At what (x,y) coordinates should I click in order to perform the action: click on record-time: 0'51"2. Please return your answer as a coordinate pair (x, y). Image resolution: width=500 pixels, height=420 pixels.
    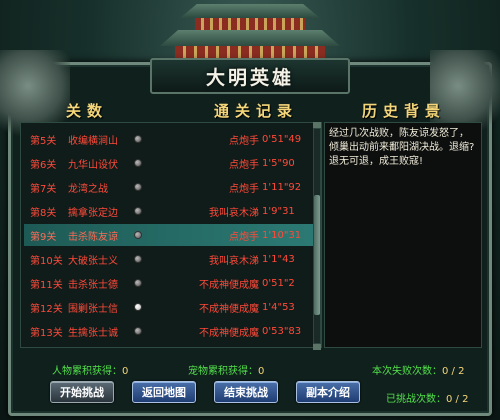
    Looking at the image, I should click on (278, 283).